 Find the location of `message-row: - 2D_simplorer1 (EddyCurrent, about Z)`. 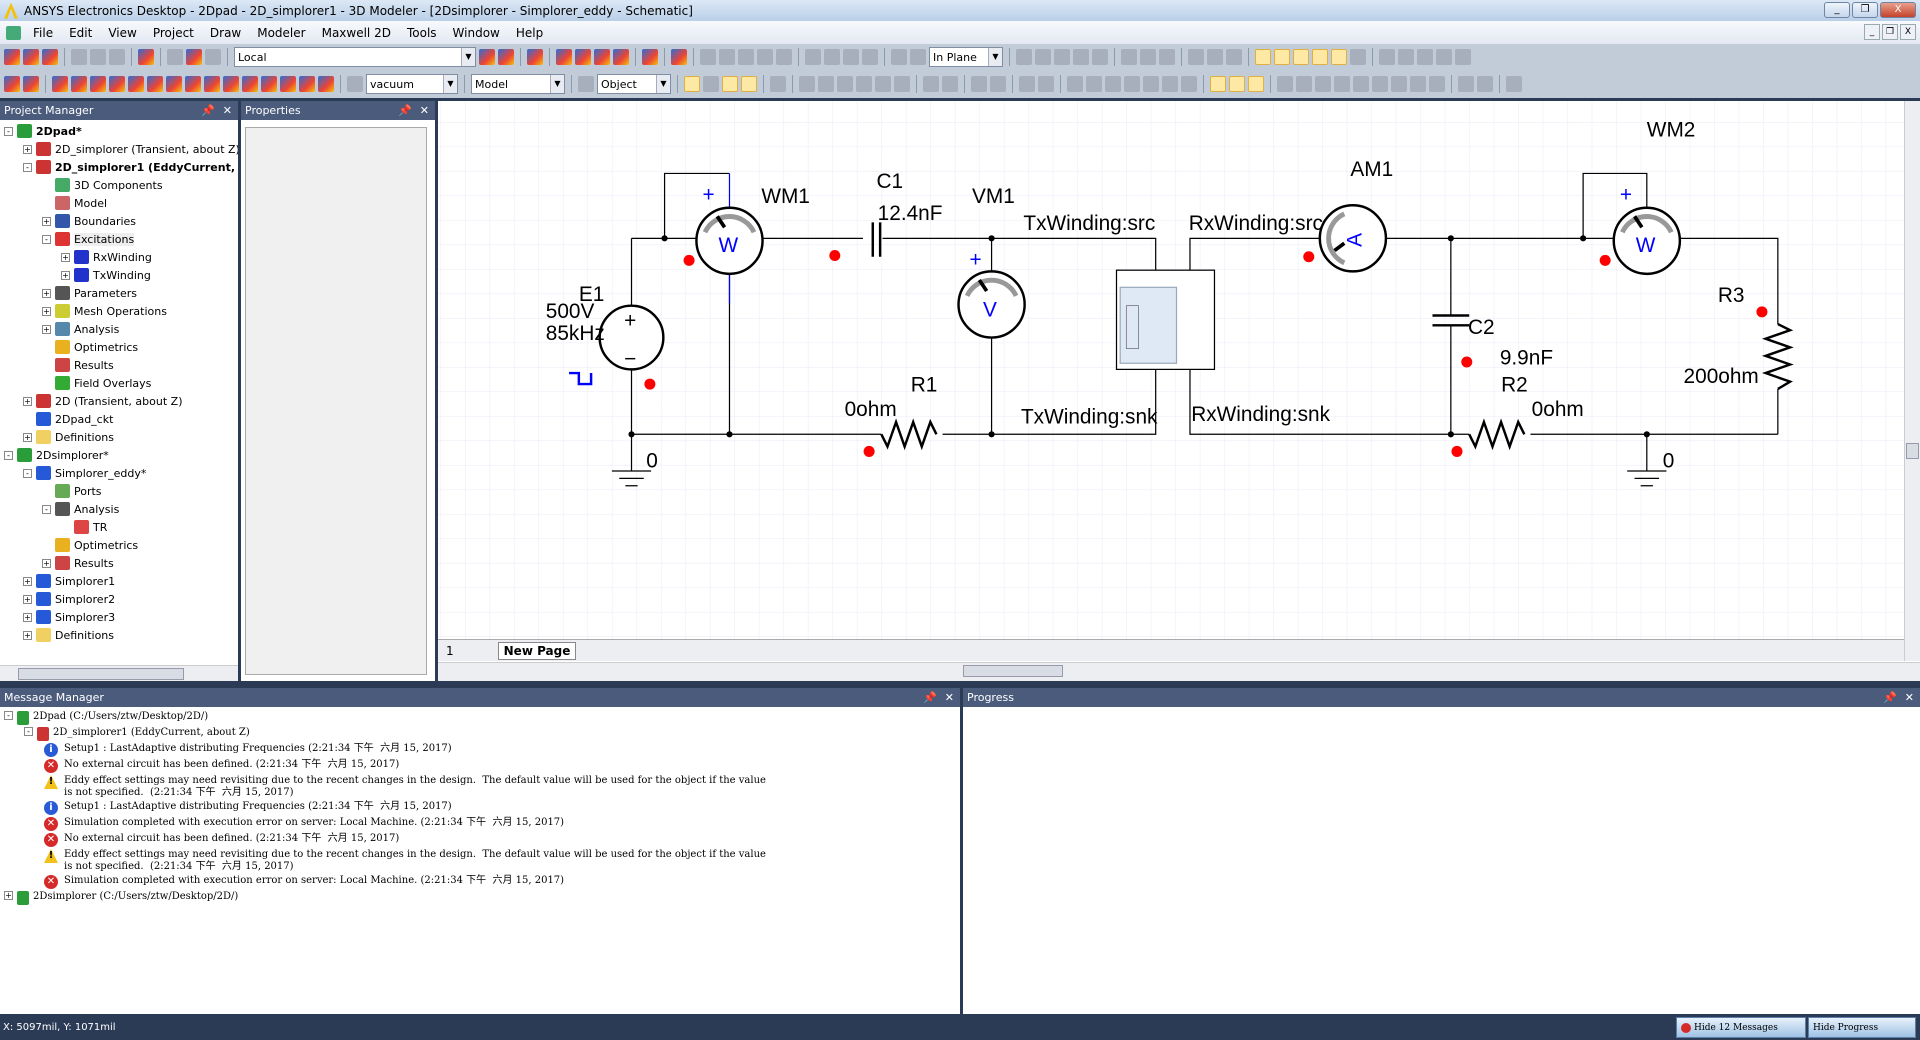

message-row: - 2D_simplorer1 (EddyCurrent, about Z) is located at coordinates (480, 733).